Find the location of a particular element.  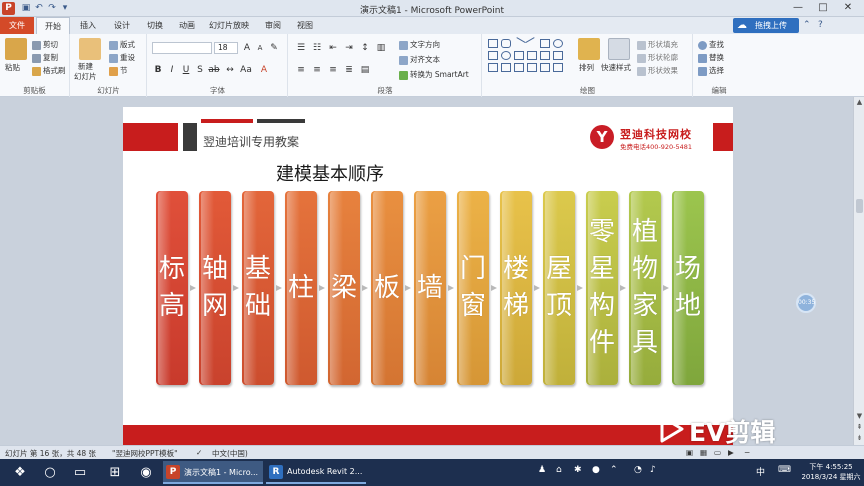

font-color-icon: A is located at coordinates (264, 70).